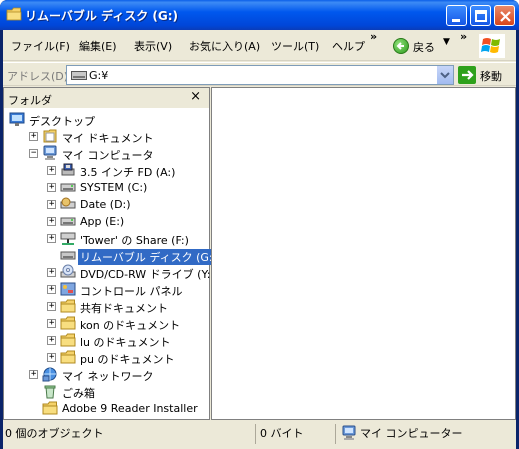 This screenshot has height=449, width=519. What do you see at coordinates (38, 76) in the screenshot?
I see `address-label: アドレス(D)` at bounding box center [38, 76].